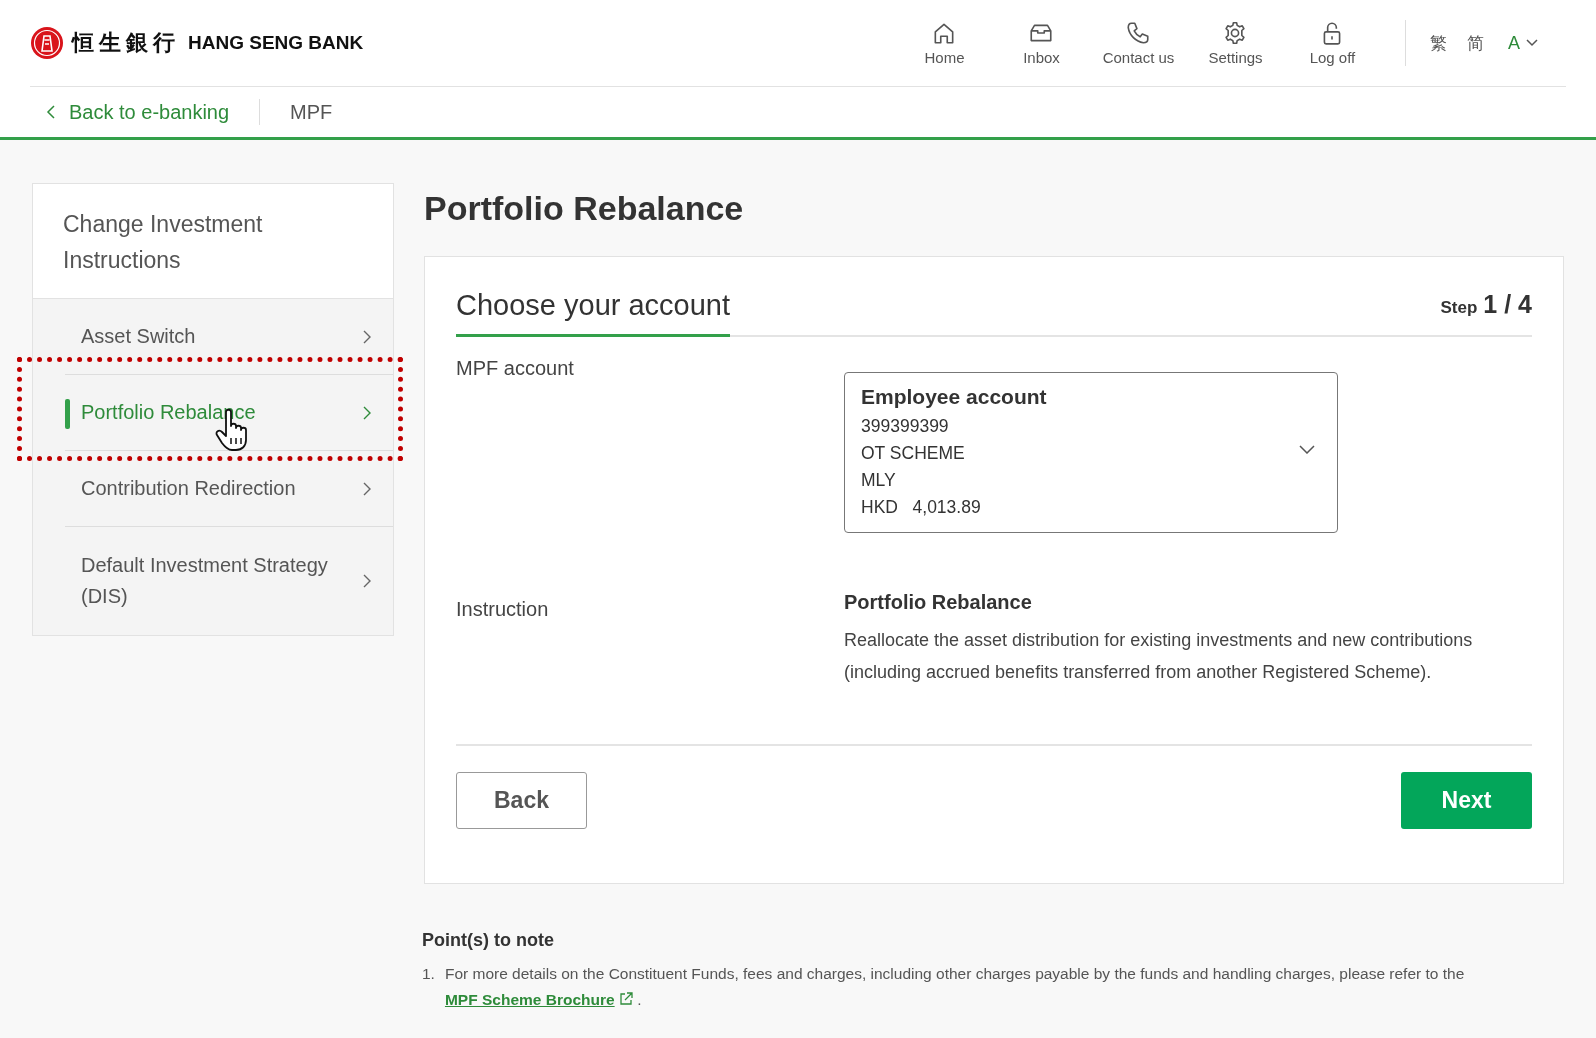 The width and height of the screenshot is (1596, 1038). I want to click on nav-settings-button: Settings, so click(1235, 43).